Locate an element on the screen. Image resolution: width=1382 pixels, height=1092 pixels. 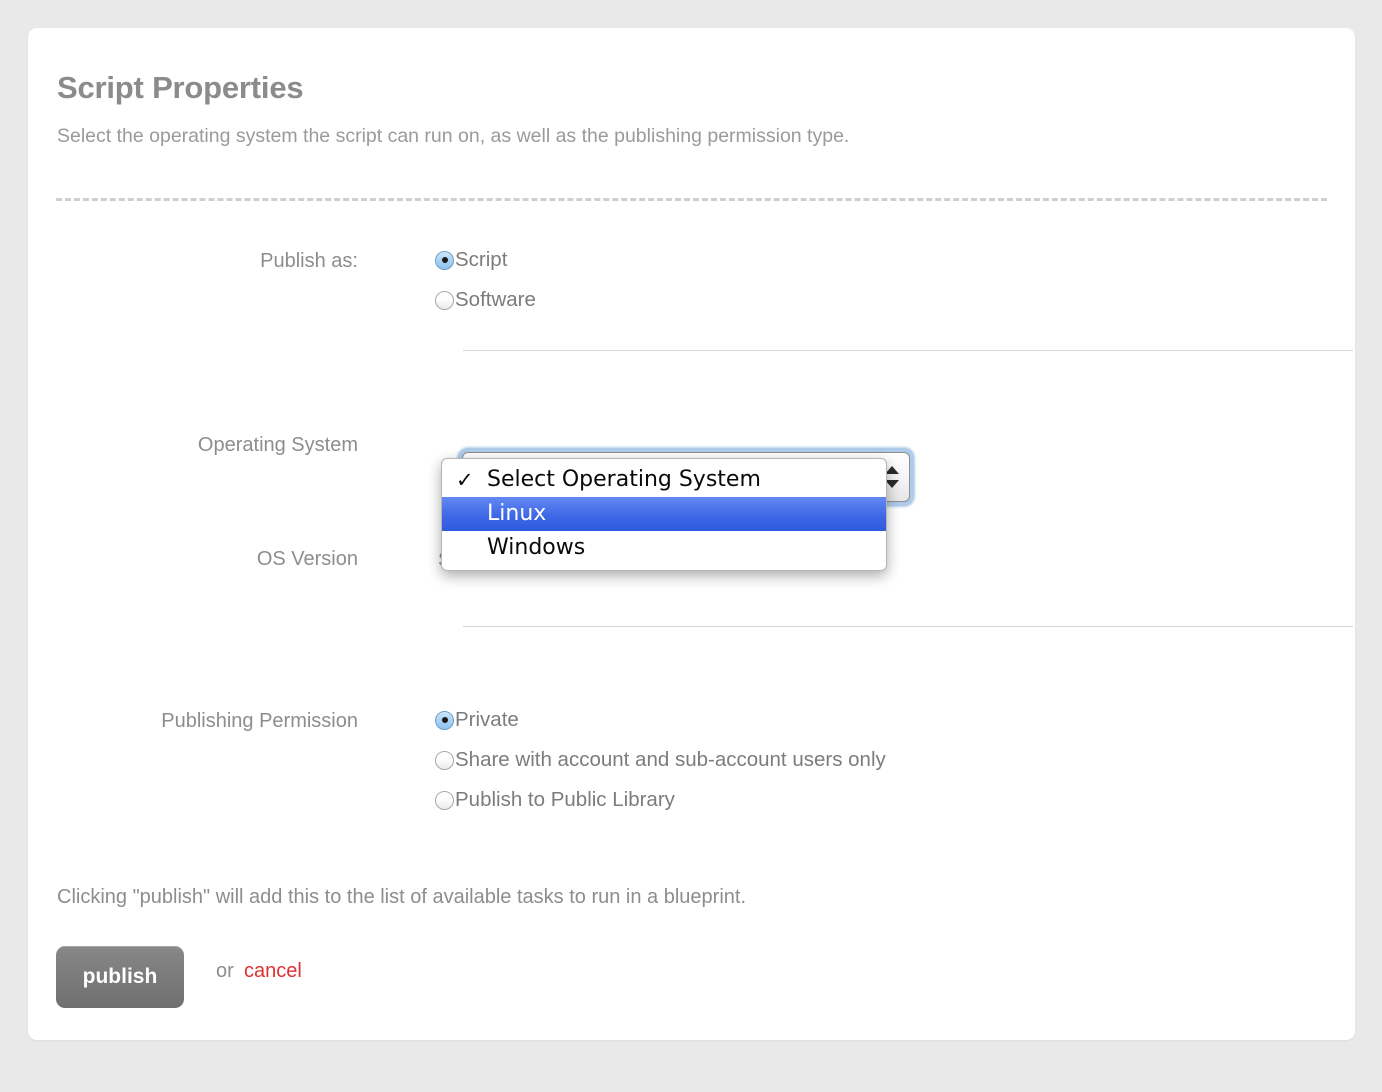
or-label: or is located at coordinates (225, 971).